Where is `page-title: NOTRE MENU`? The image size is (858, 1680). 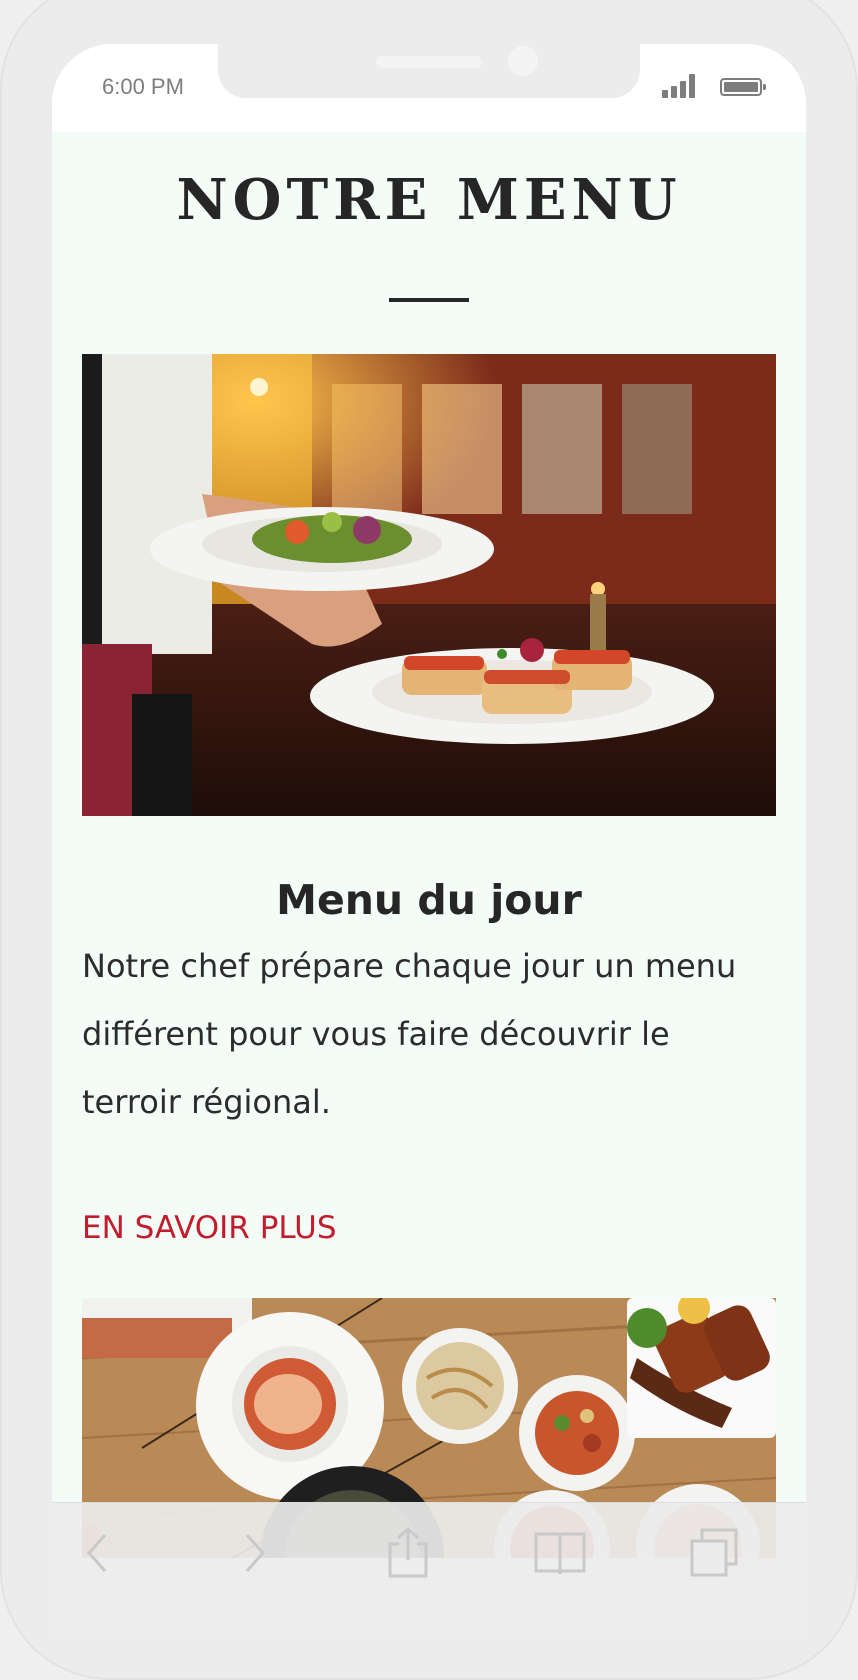
page-title: NOTRE MENU is located at coordinates (429, 200).